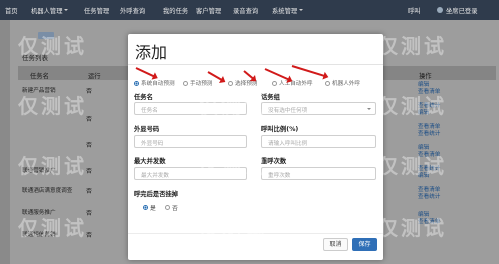  Describe the element at coordinates (47, 11) in the screenshot. I see `nav-robot-management-label: 机器人管理` at that location.